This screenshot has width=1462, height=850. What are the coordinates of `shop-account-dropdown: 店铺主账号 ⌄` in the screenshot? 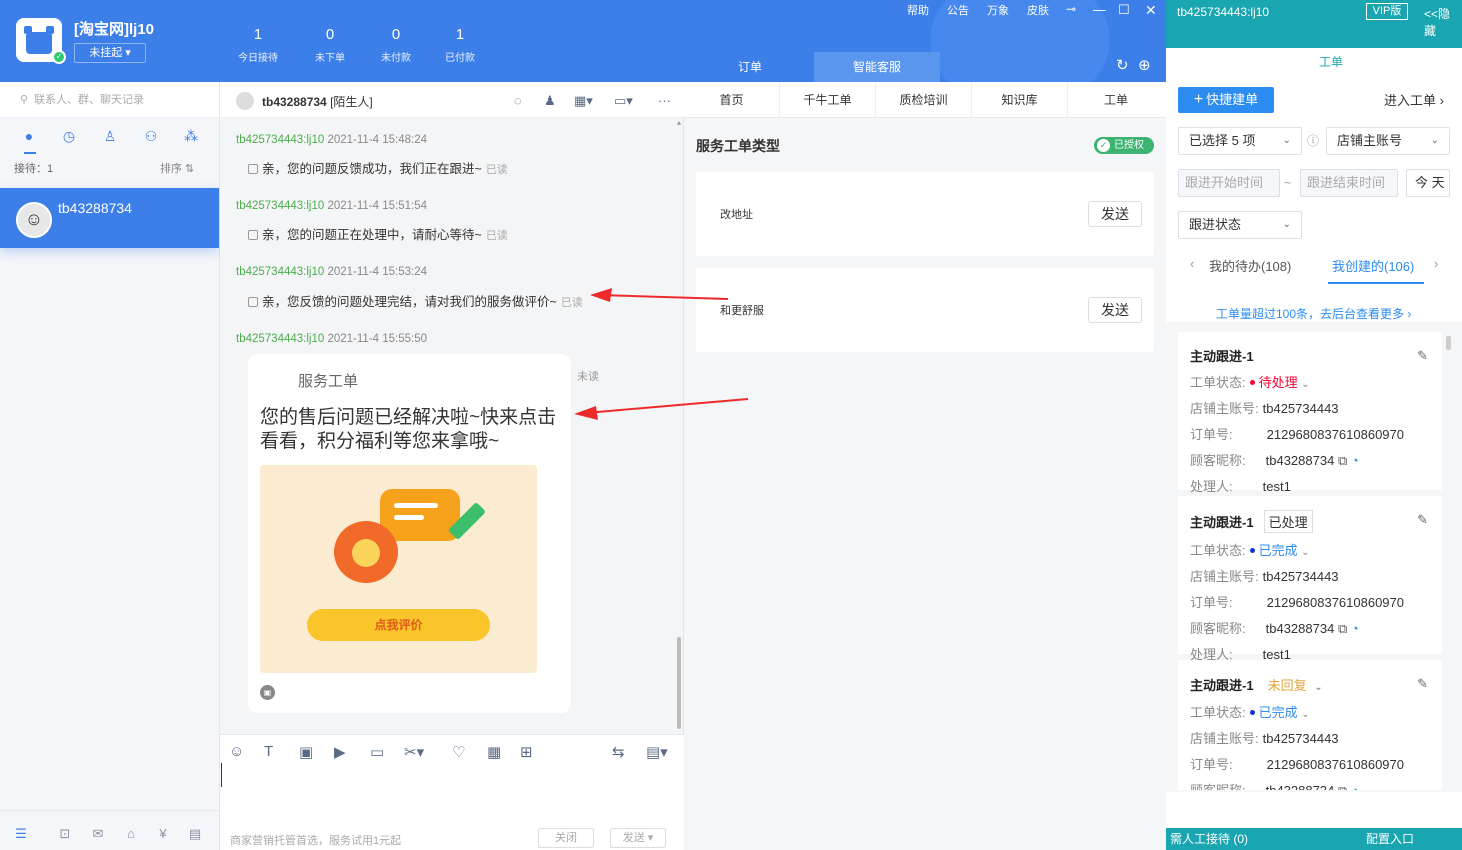 It's located at (1388, 141).